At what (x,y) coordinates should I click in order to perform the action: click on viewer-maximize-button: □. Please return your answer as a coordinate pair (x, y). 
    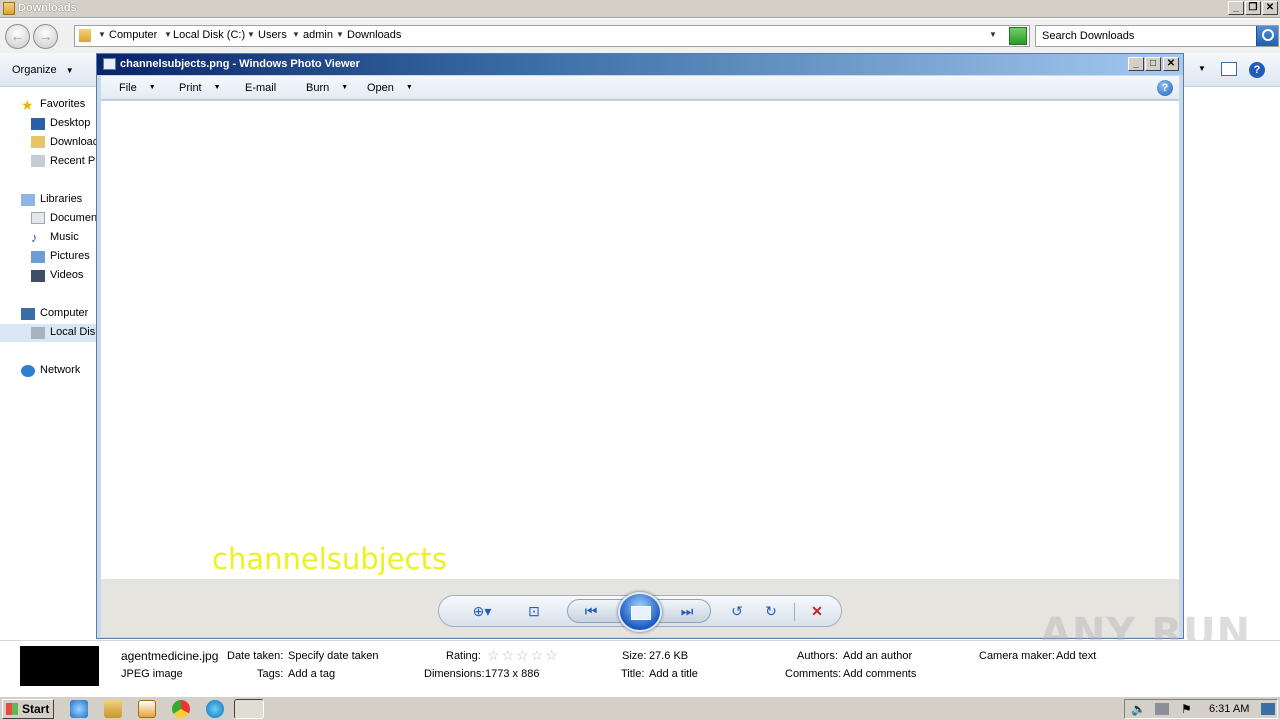
    Looking at the image, I should click on (1153, 64).